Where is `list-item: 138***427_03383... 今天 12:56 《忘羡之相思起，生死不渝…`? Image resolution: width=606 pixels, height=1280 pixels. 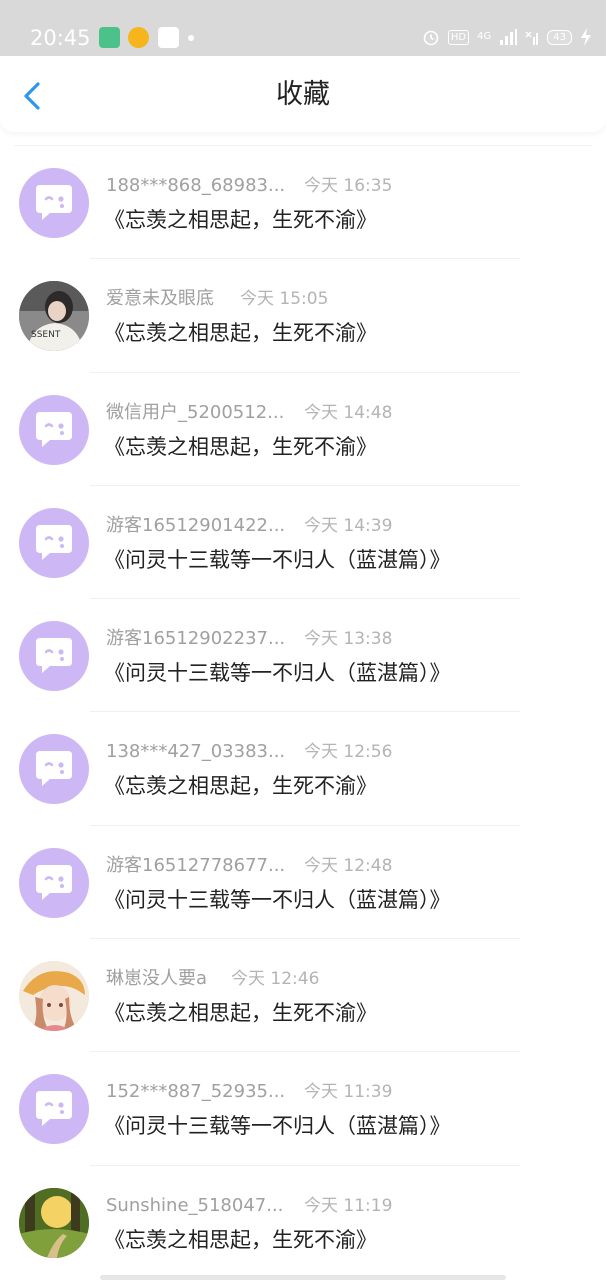
list-item: 138***427_03383... 今天 12:56 《忘羡之相思起，生死不渝… is located at coordinates (303, 769).